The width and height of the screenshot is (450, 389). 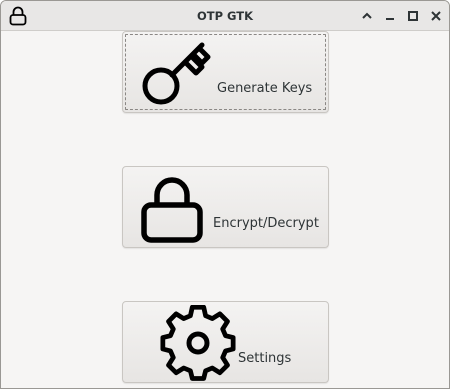 I want to click on key-icon, so click(x=176, y=73).